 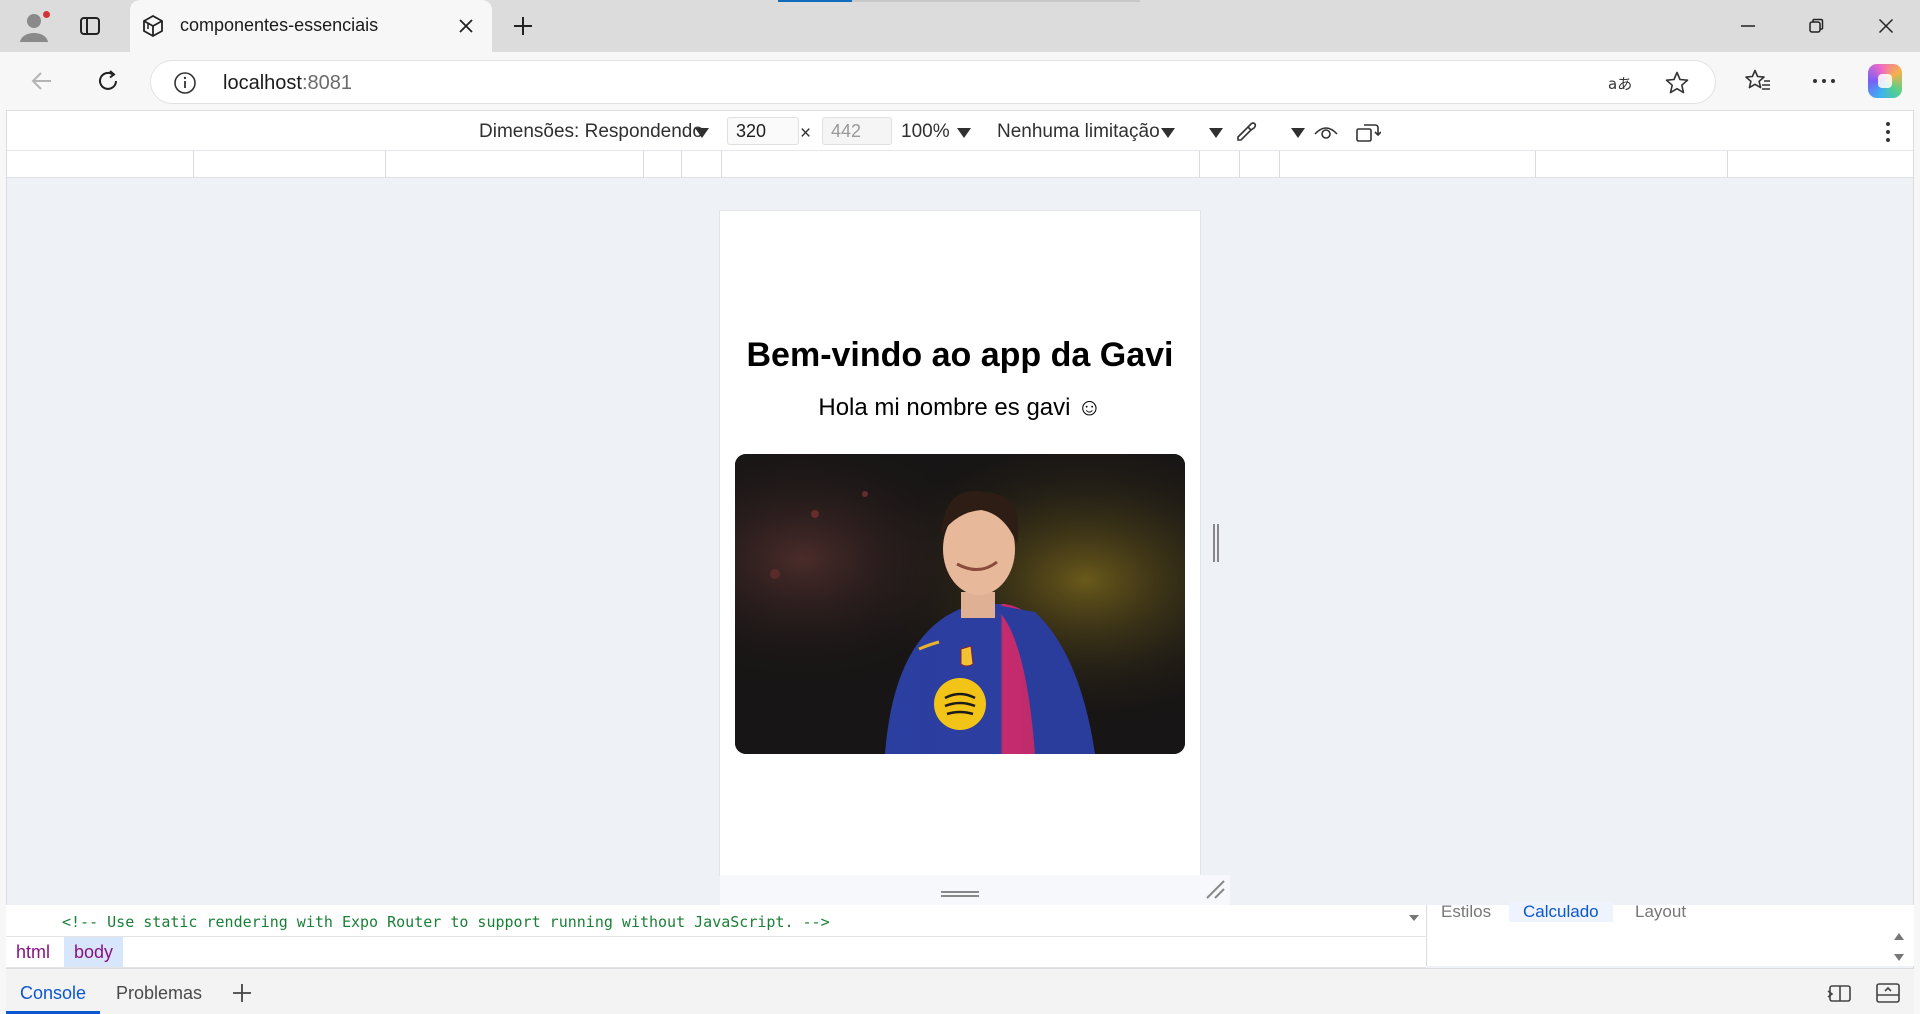 What do you see at coordinates (1670, 934) in the screenshot?
I see `styles-panel: Estilos Calculado Layout` at bounding box center [1670, 934].